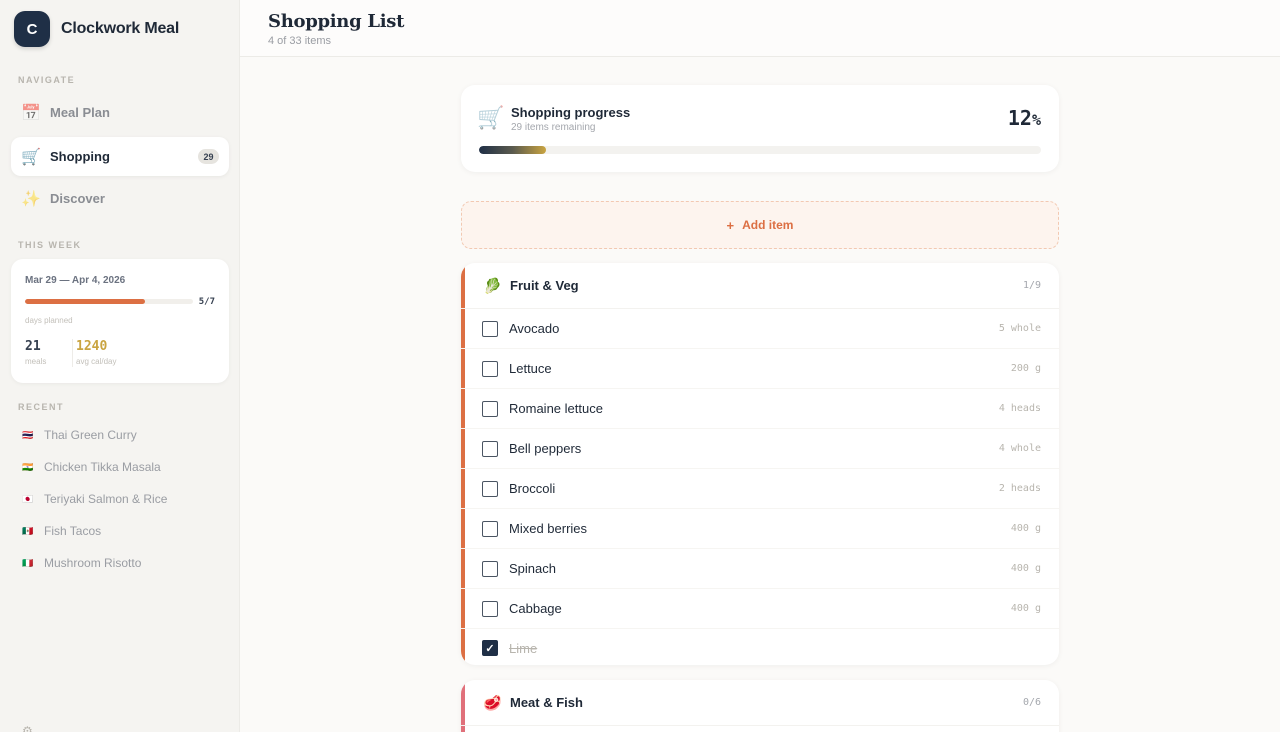  Describe the element at coordinates (299, 41) in the screenshot. I see `page-subtitle: 4 of 33 items` at that location.